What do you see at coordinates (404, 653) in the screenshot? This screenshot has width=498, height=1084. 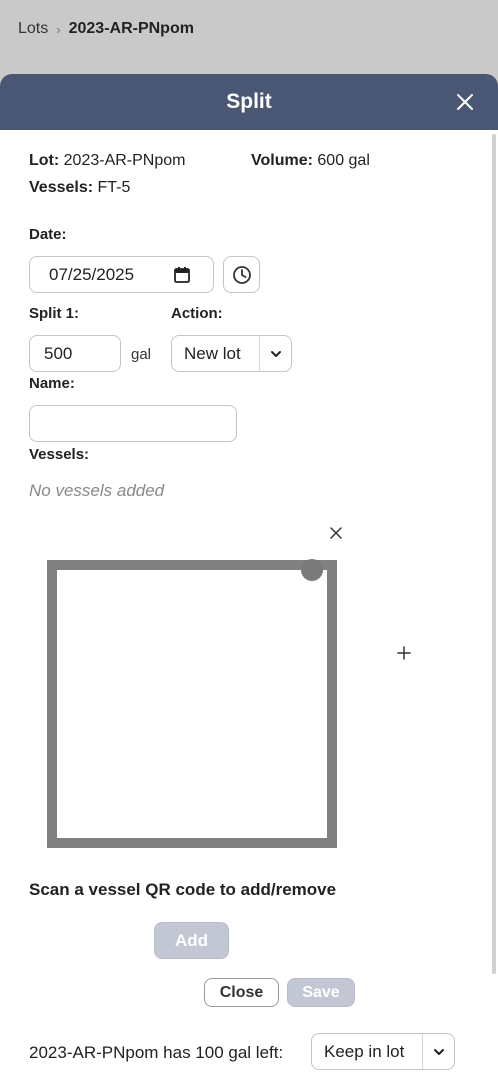 I see `plus-icon` at bounding box center [404, 653].